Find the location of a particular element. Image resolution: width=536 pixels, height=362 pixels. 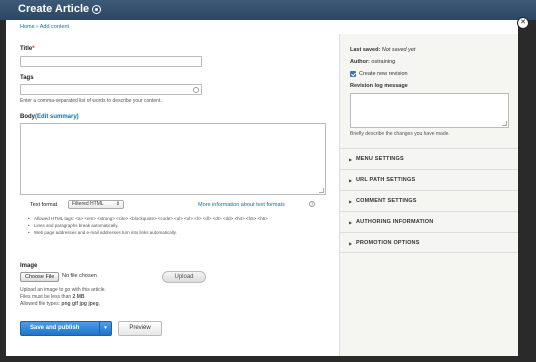

overlay-bottom is located at coordinates (268, 359).